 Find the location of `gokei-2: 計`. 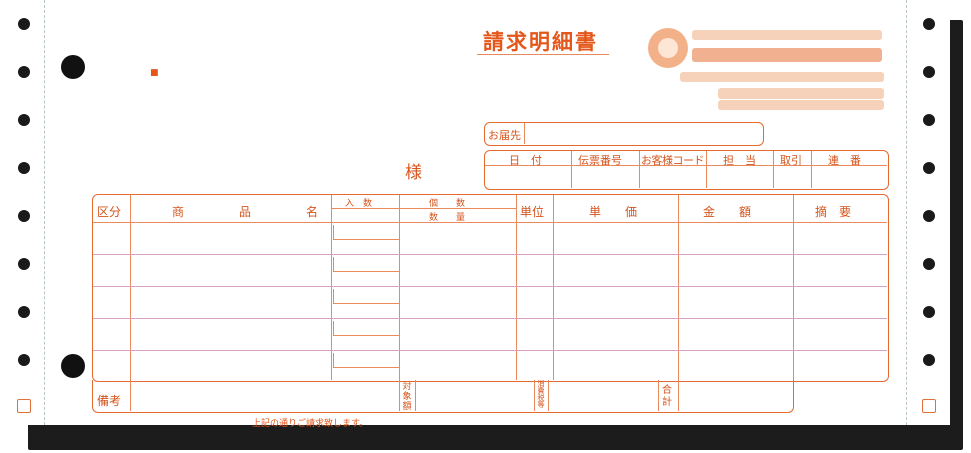

gokei-2: 計 is located at coordinates (667, 402).